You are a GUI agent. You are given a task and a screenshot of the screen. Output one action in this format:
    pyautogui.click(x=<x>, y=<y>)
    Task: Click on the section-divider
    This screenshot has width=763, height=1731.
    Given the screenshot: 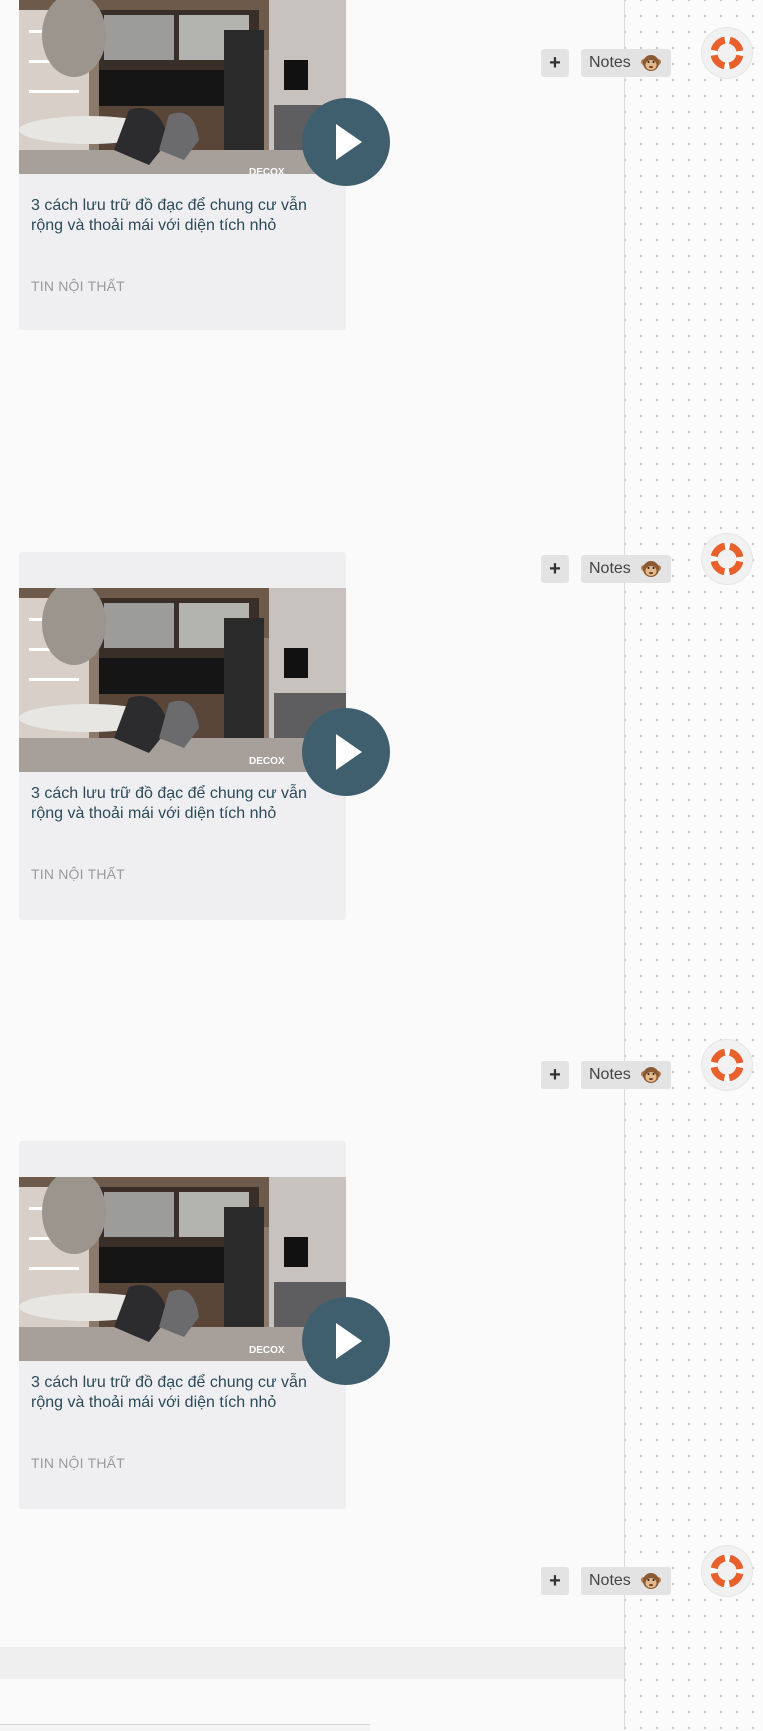 What is the action you would take?
    pyautogui.click(x=312, y=1663)
    